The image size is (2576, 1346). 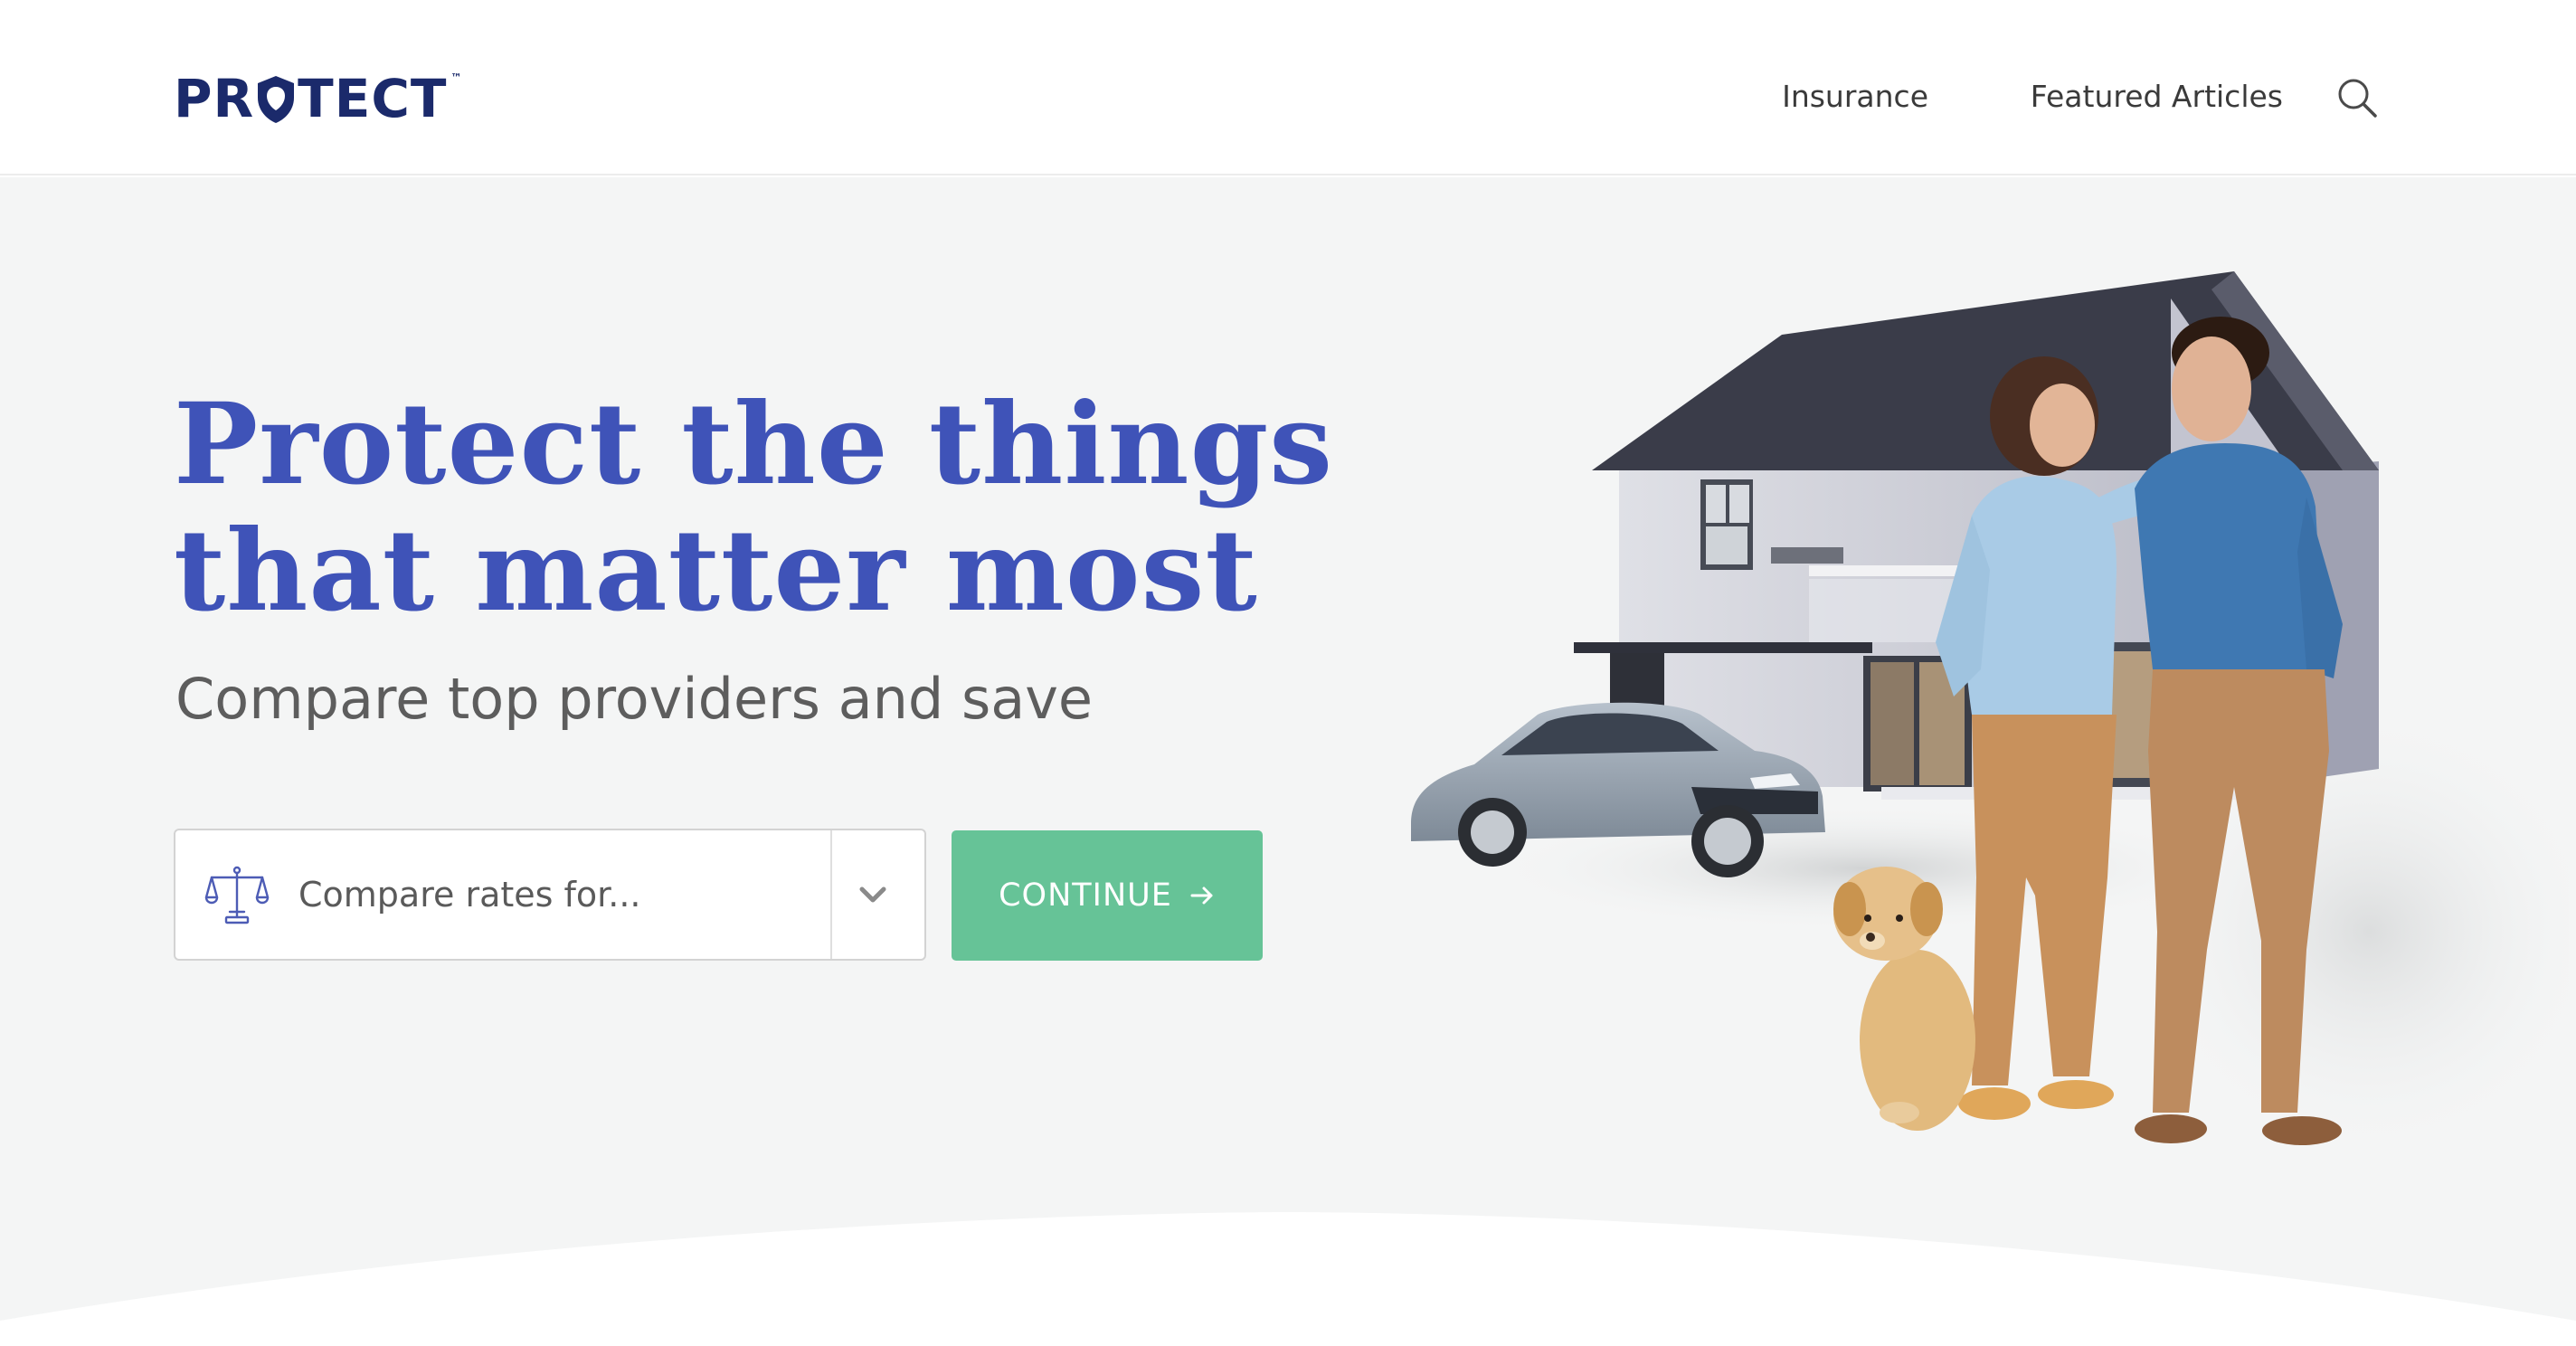 What do you see at coordinates (373, 99) in the screenshot?
I see `logo-text-right: TECT` at bounding box center [373, 99].